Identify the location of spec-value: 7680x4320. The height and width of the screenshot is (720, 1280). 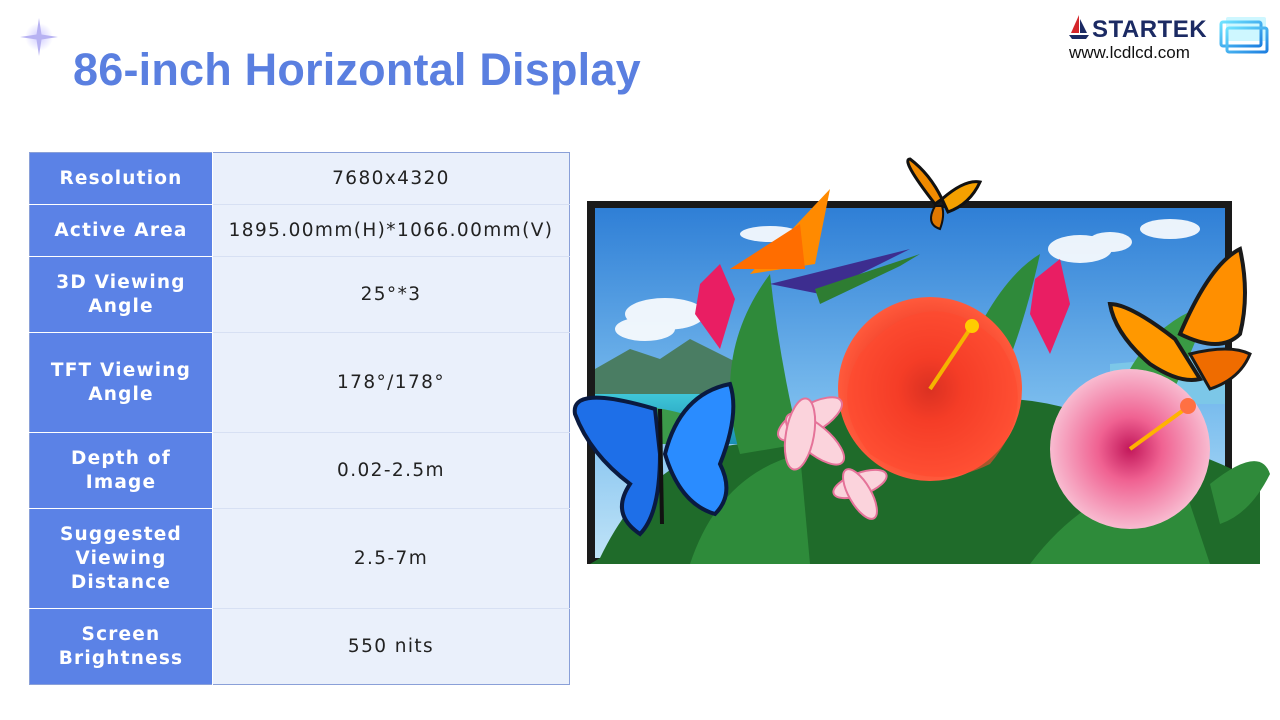
(391, 178).